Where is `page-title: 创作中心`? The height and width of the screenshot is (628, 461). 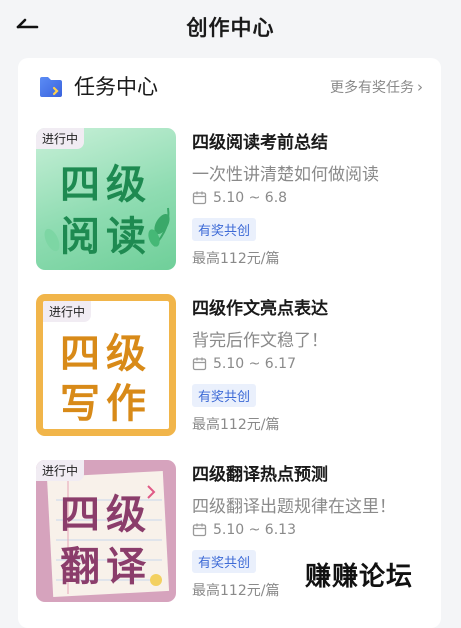 page-title: 创作中心 is located at coordinates (230, 28).